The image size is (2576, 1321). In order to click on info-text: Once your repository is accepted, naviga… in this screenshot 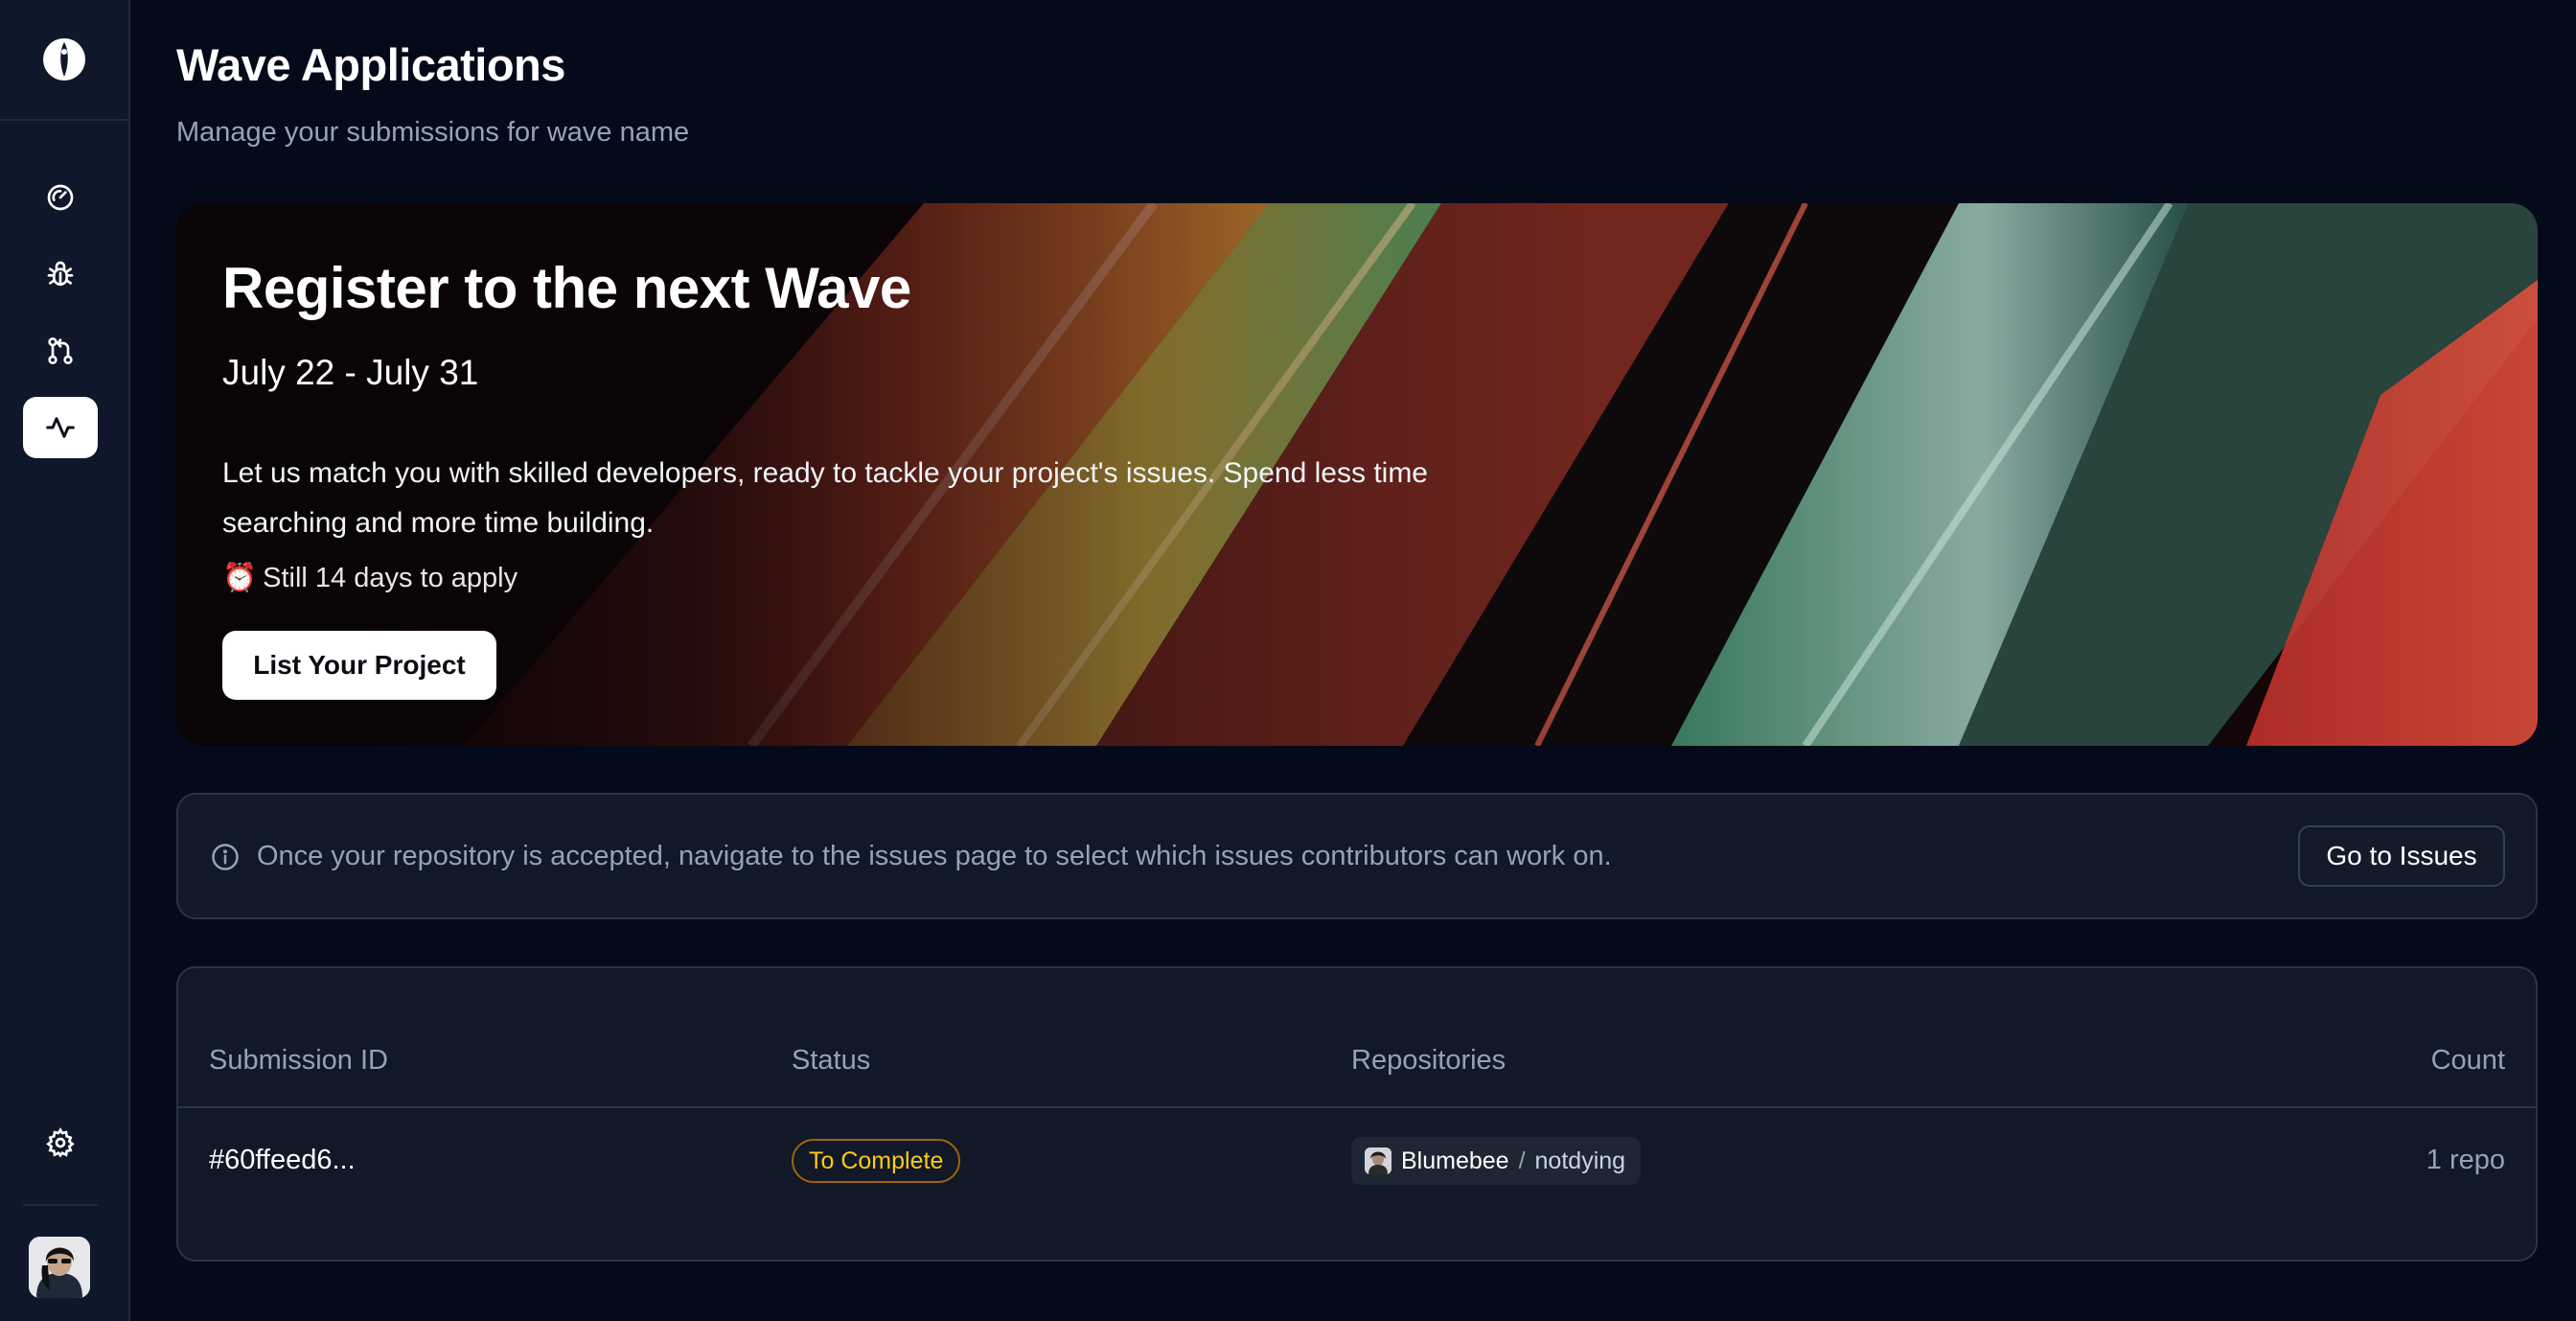, I will do `click(934, 856)`.